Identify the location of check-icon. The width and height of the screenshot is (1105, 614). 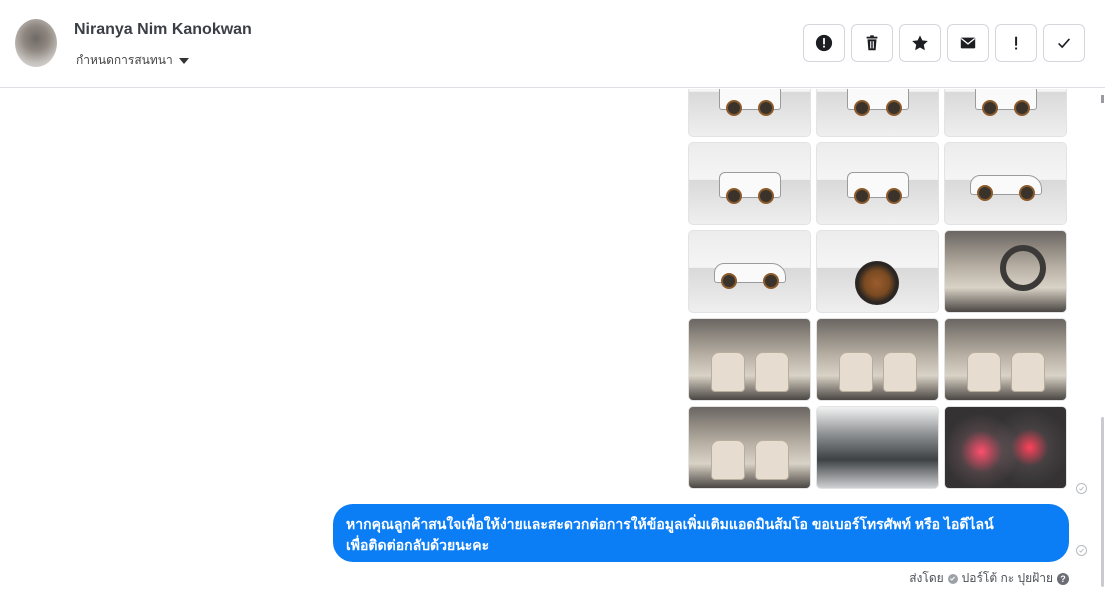
(1064, 43).